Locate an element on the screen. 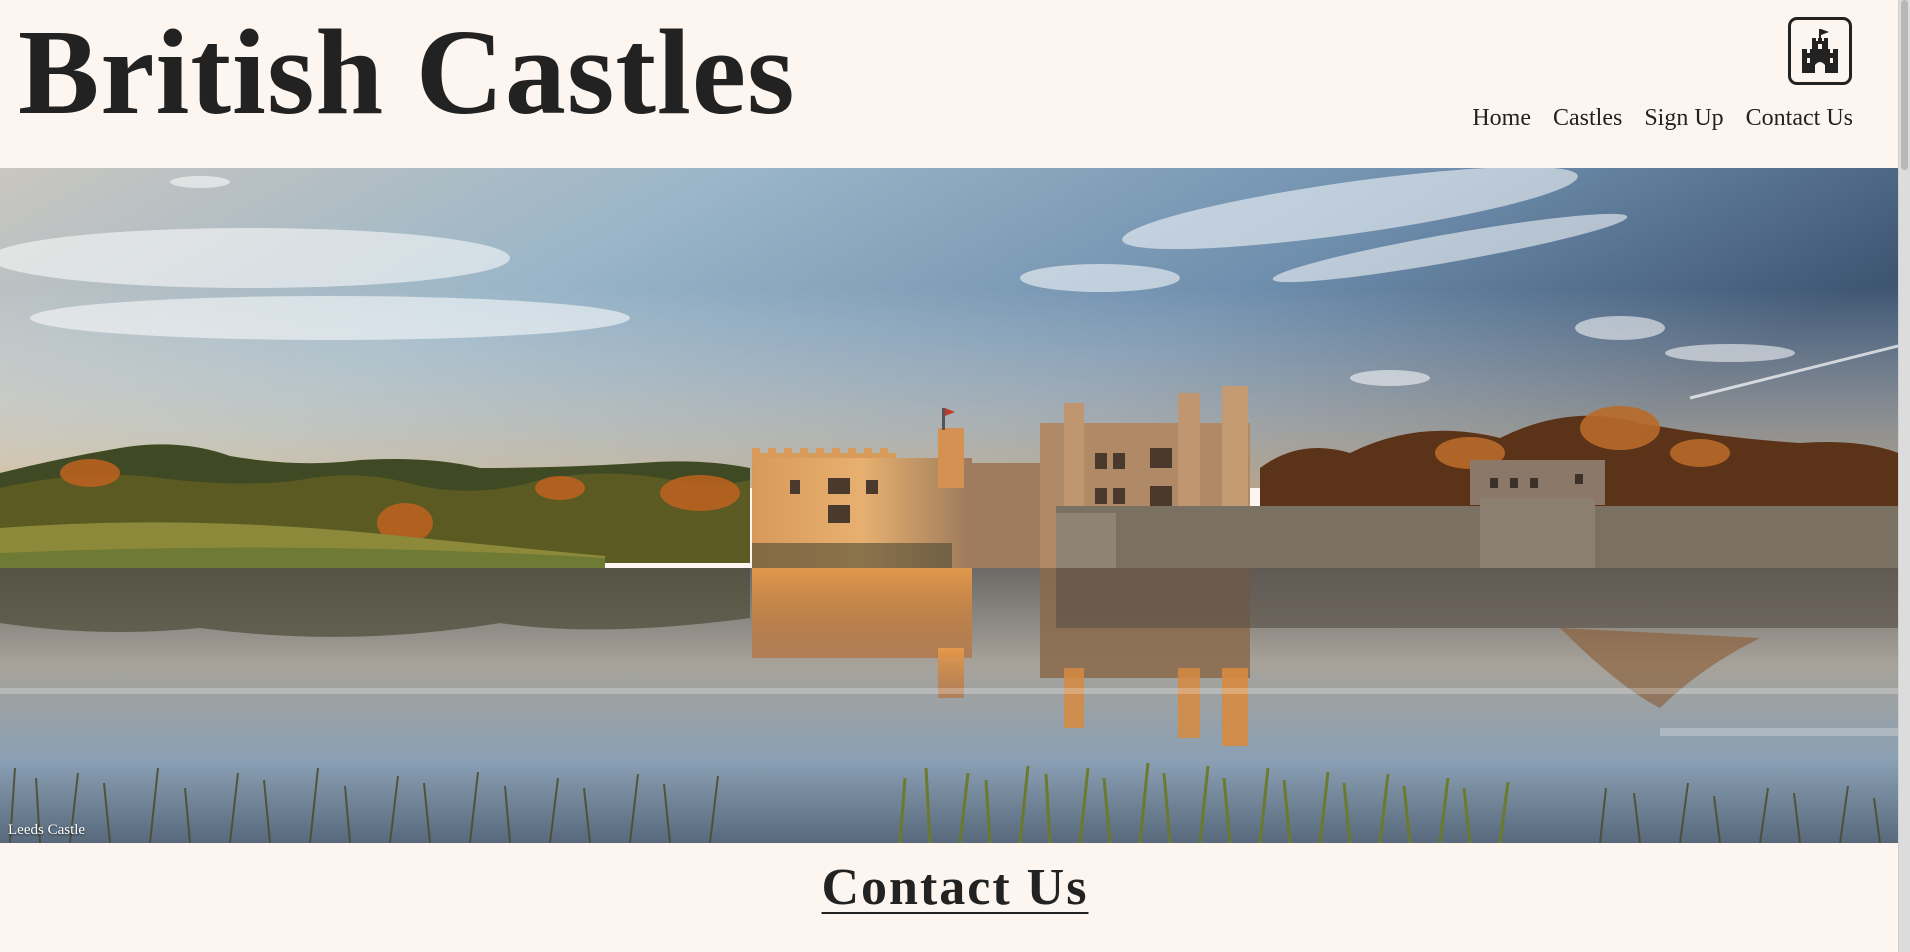 This screenshot has width=1910, height=952. nav-castles-link: Castles is located at coordinates (1587, 118).